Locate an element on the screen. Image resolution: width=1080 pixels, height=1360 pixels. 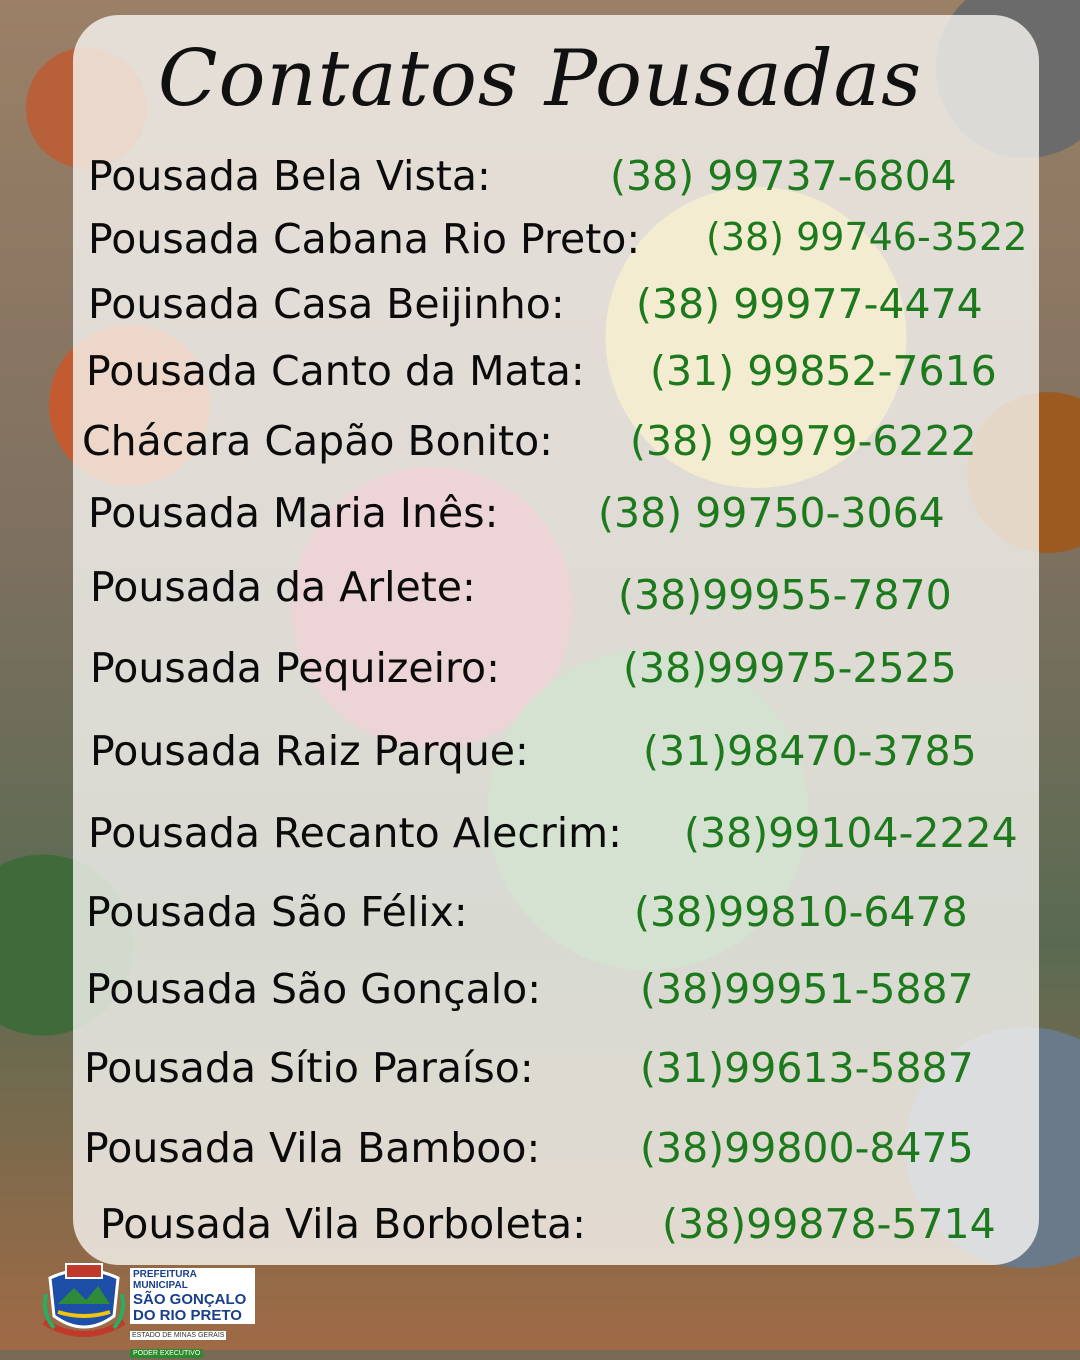
contact-name: Pousada Canto da Mata: is located at coordinates (335, 371).